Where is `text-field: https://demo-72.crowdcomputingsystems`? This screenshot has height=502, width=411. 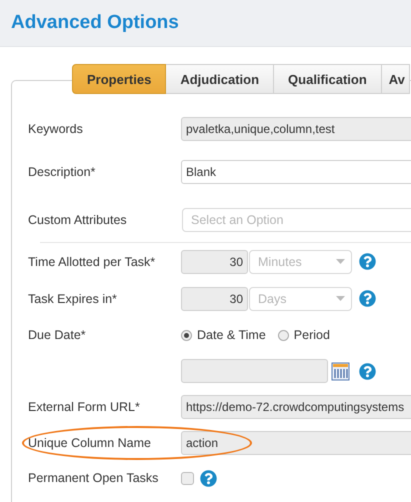
text-field: https://demo-72.crowdcomputingsystems is located at coordinates (296, 407).